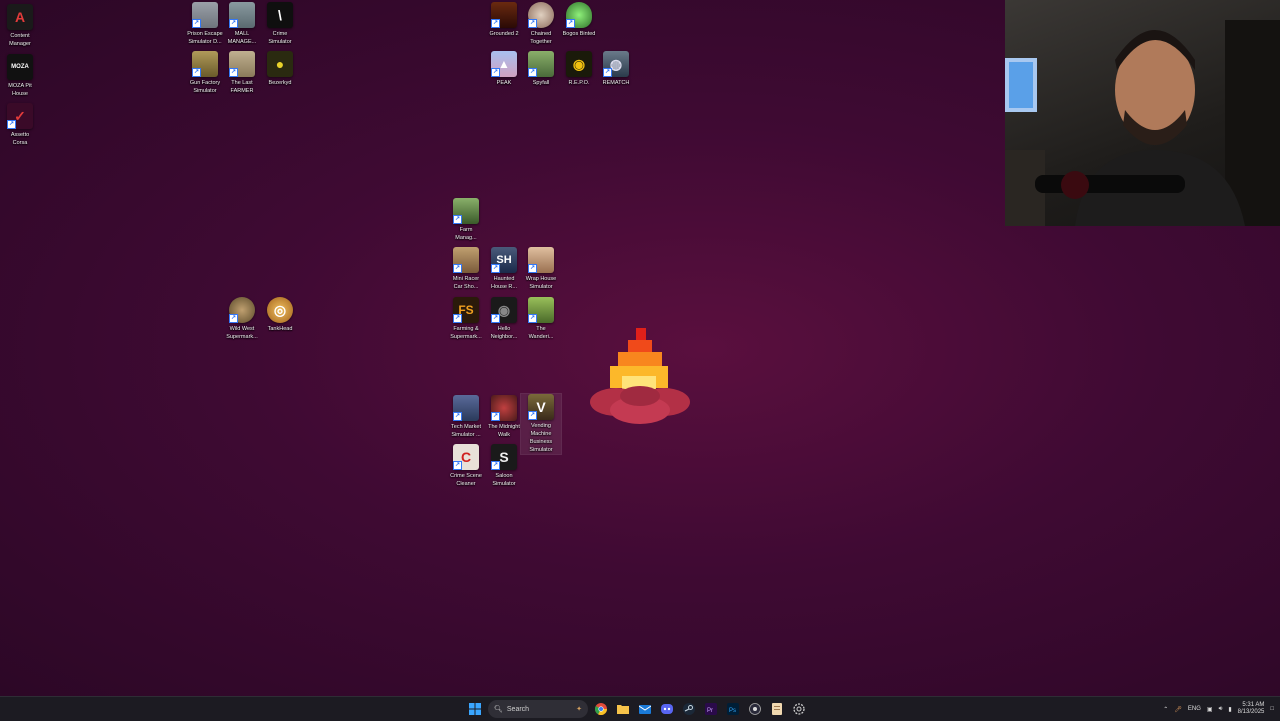 Image resolution: width=1280 pixels, height=721 pixels. I want to click on crime-glyph: \, so click(280, 15).